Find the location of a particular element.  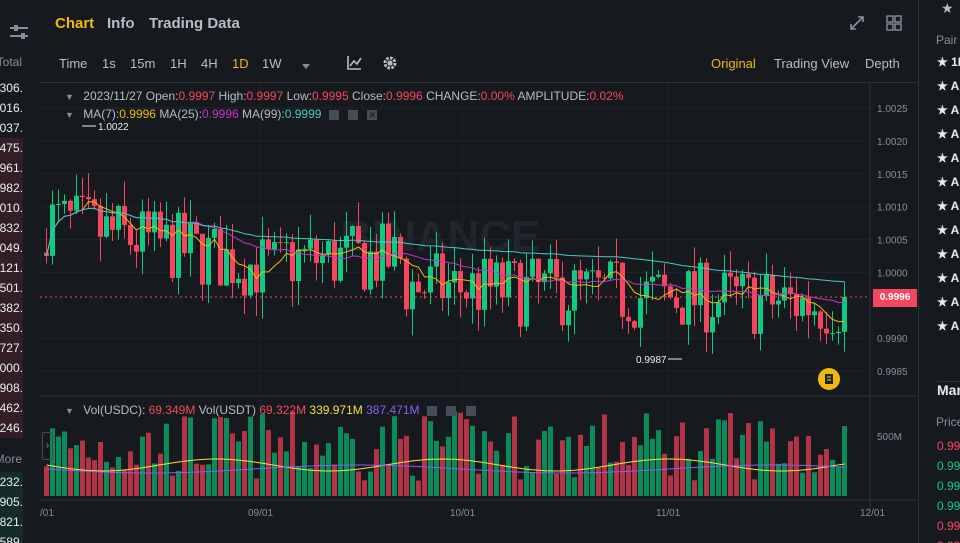

collapse-ohlc-icon: ▼ is located at coordinates (69, 97).